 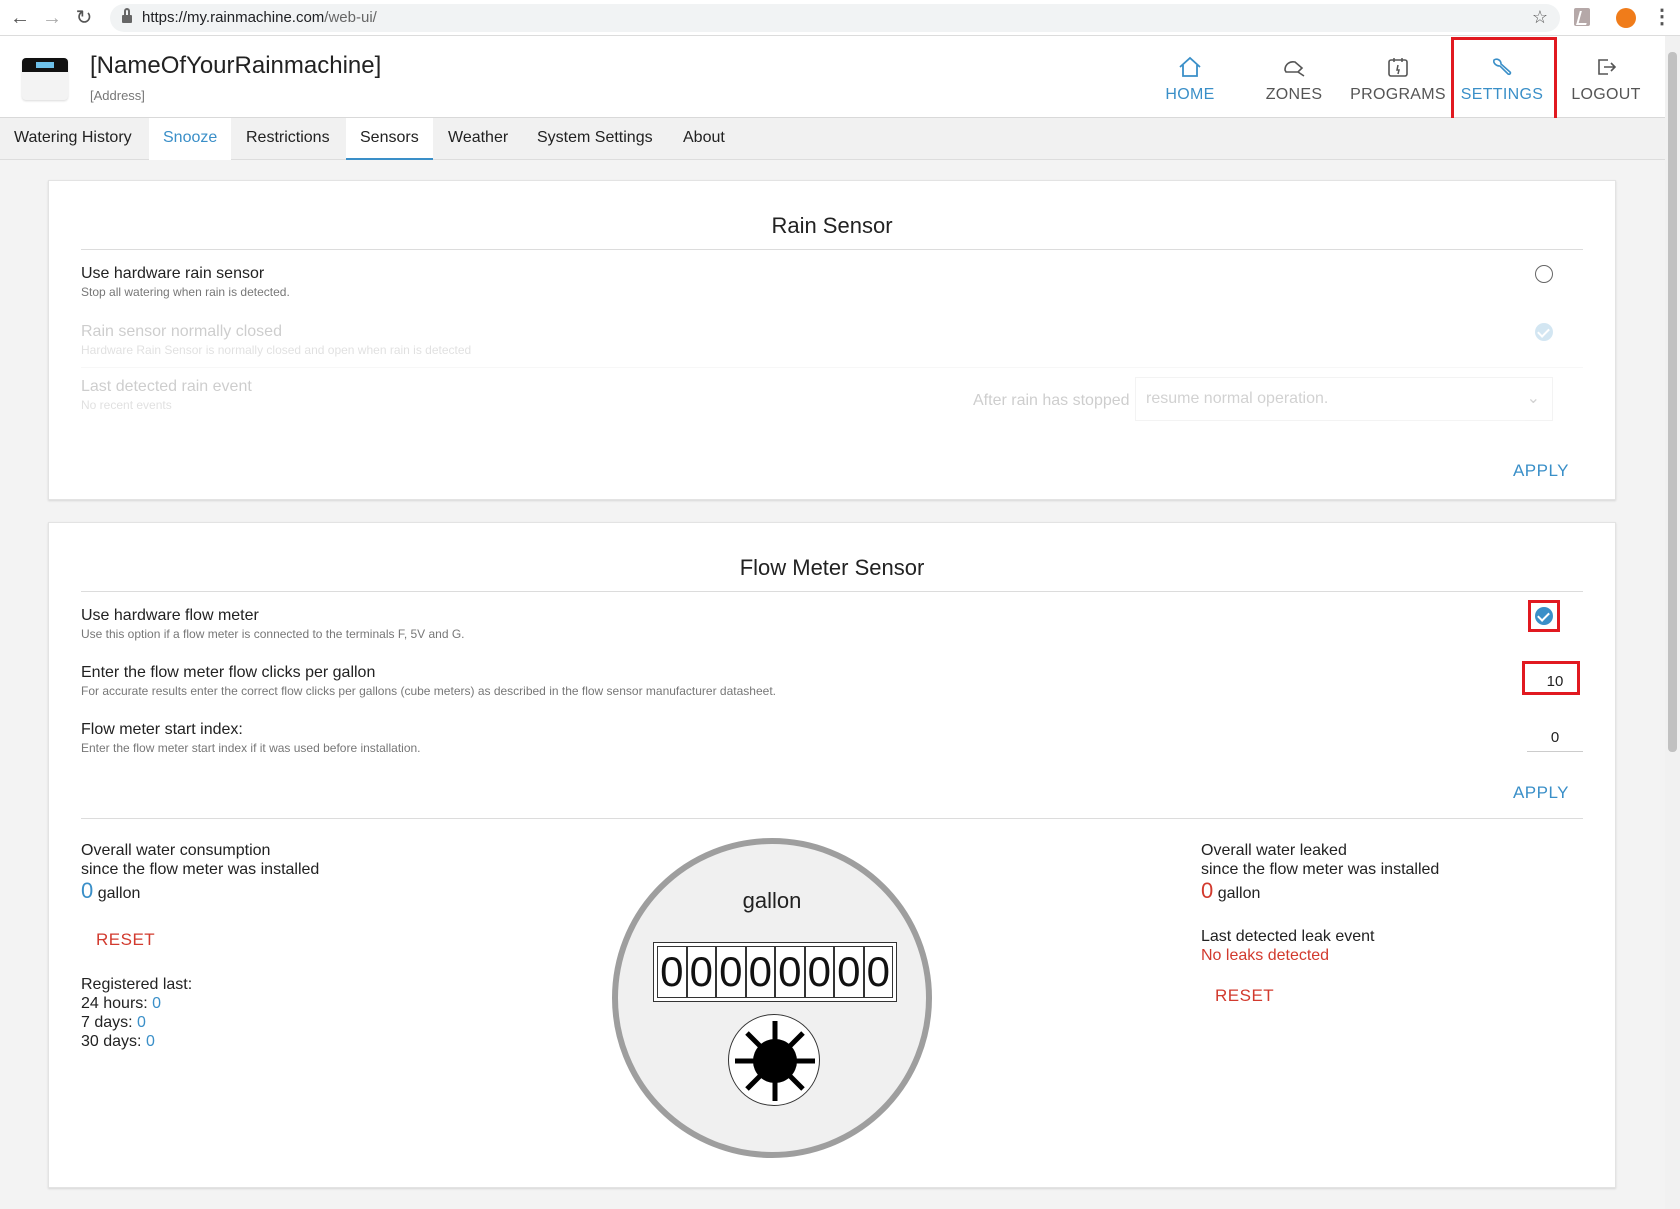 What do you see at coordinates (84, 18) in the screenshot?
I see `reload-icon: ↻` at bounding box center [84, 18].